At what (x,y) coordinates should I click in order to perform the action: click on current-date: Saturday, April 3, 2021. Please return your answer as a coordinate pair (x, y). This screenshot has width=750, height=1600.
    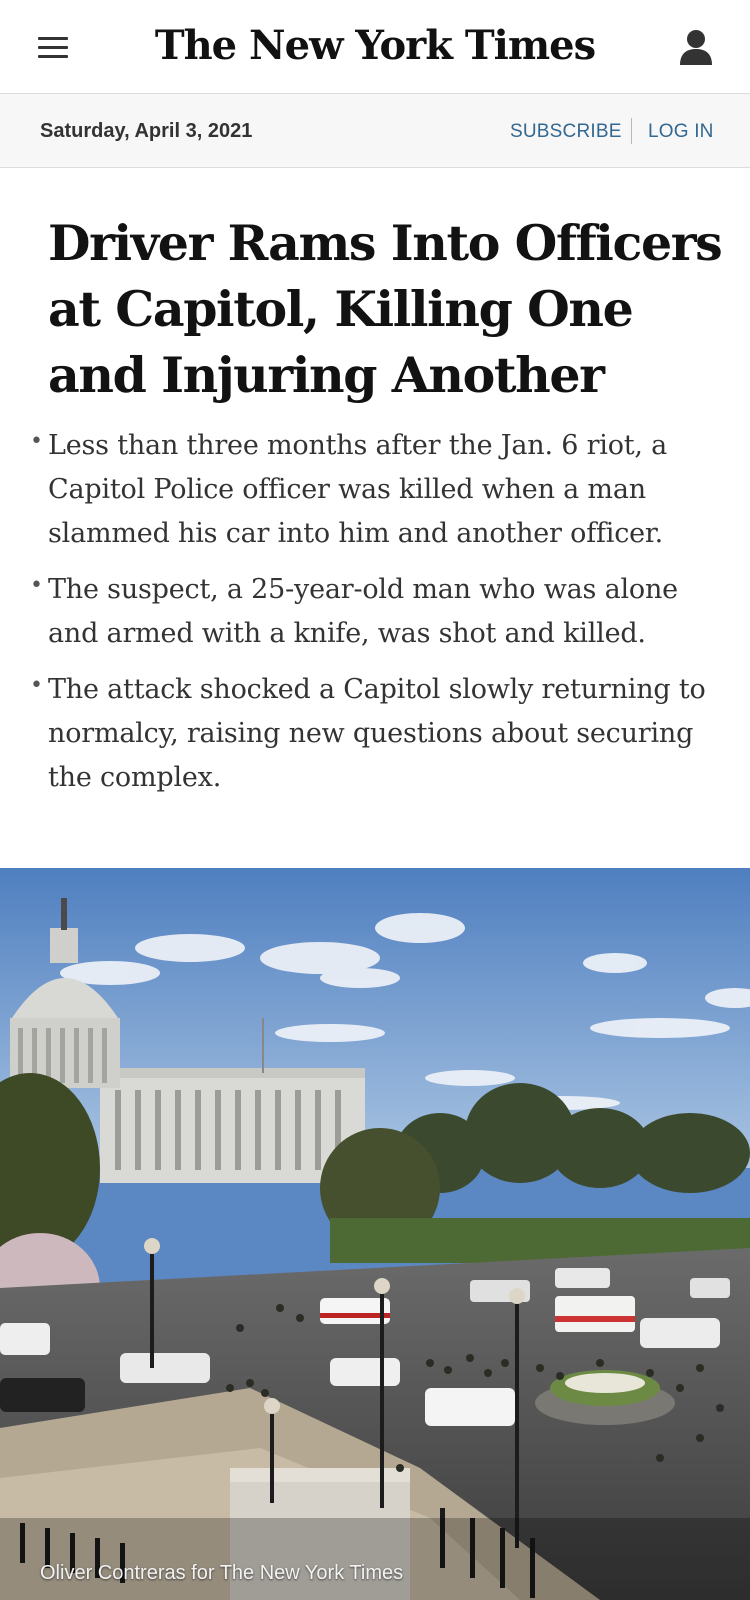
    Looking at the image, I should click on (146, 131).